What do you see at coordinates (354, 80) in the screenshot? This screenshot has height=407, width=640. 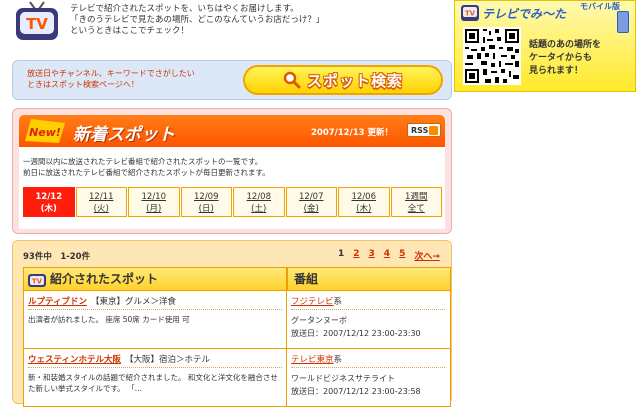 I see `spot-search-label: スポット検索` at bounding box center [354, 80].